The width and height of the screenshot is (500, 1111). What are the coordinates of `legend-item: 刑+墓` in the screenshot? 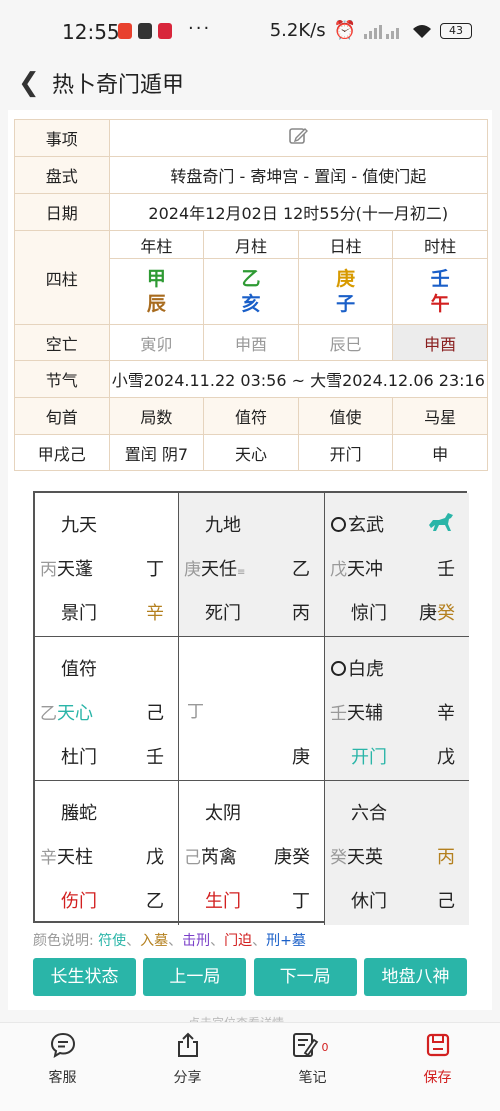 It's located at (286, 941).